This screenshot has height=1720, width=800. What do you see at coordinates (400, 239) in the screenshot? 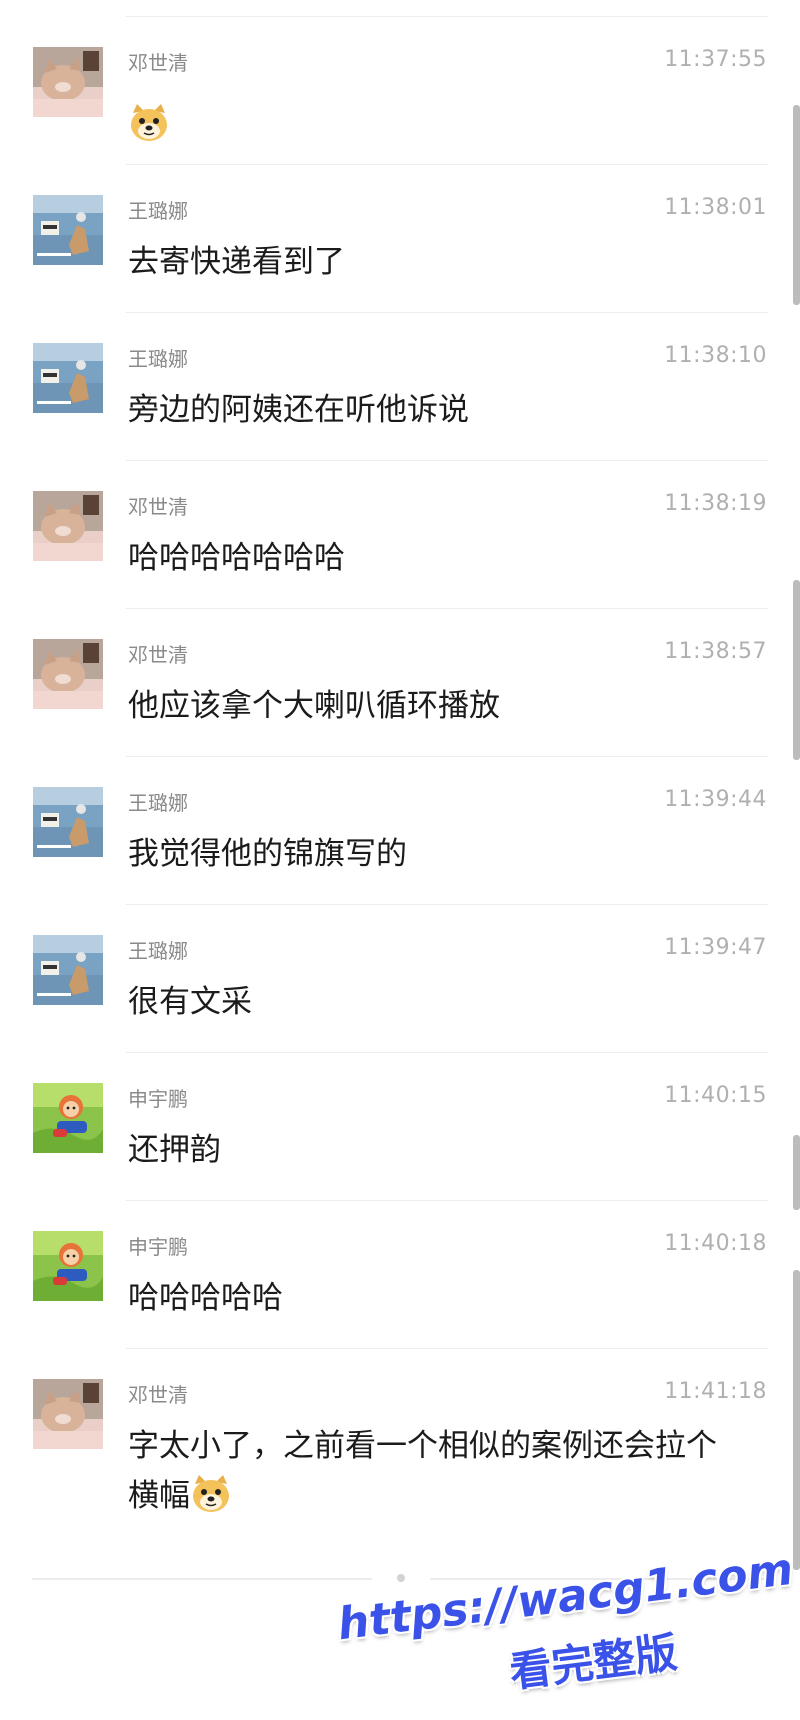
I see `chat-message: 王璐娜 11:38:01 去寄快递看到了` at bounding box center [400, 239].